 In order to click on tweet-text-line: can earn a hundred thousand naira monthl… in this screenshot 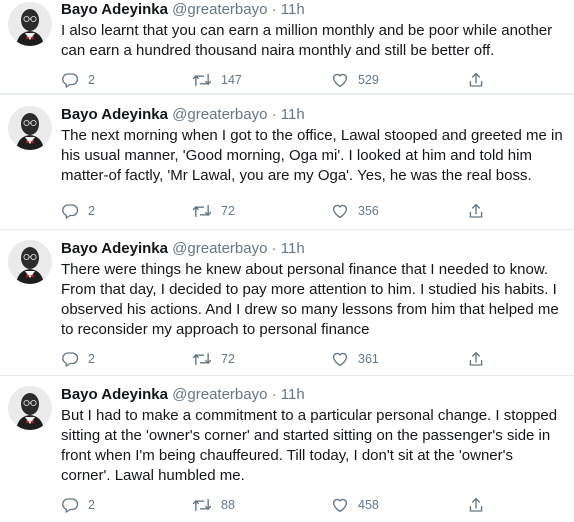, I will do `click(278, 50)`.